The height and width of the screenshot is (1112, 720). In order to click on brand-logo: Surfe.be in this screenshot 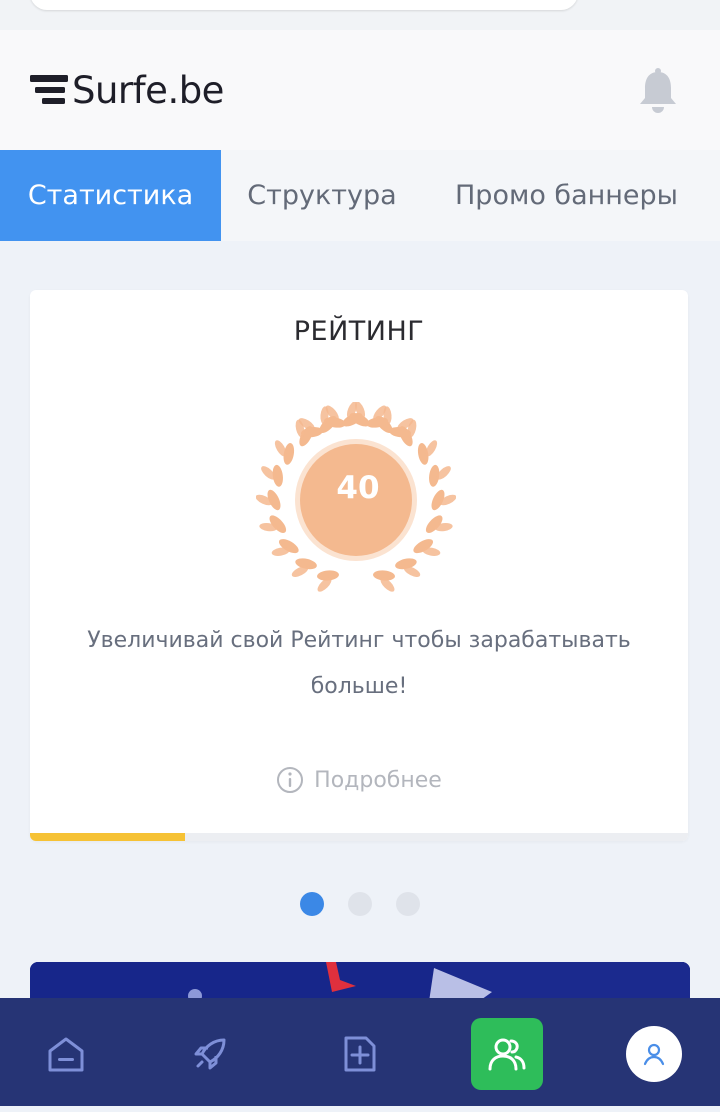, I will do `click(127, 90)`.